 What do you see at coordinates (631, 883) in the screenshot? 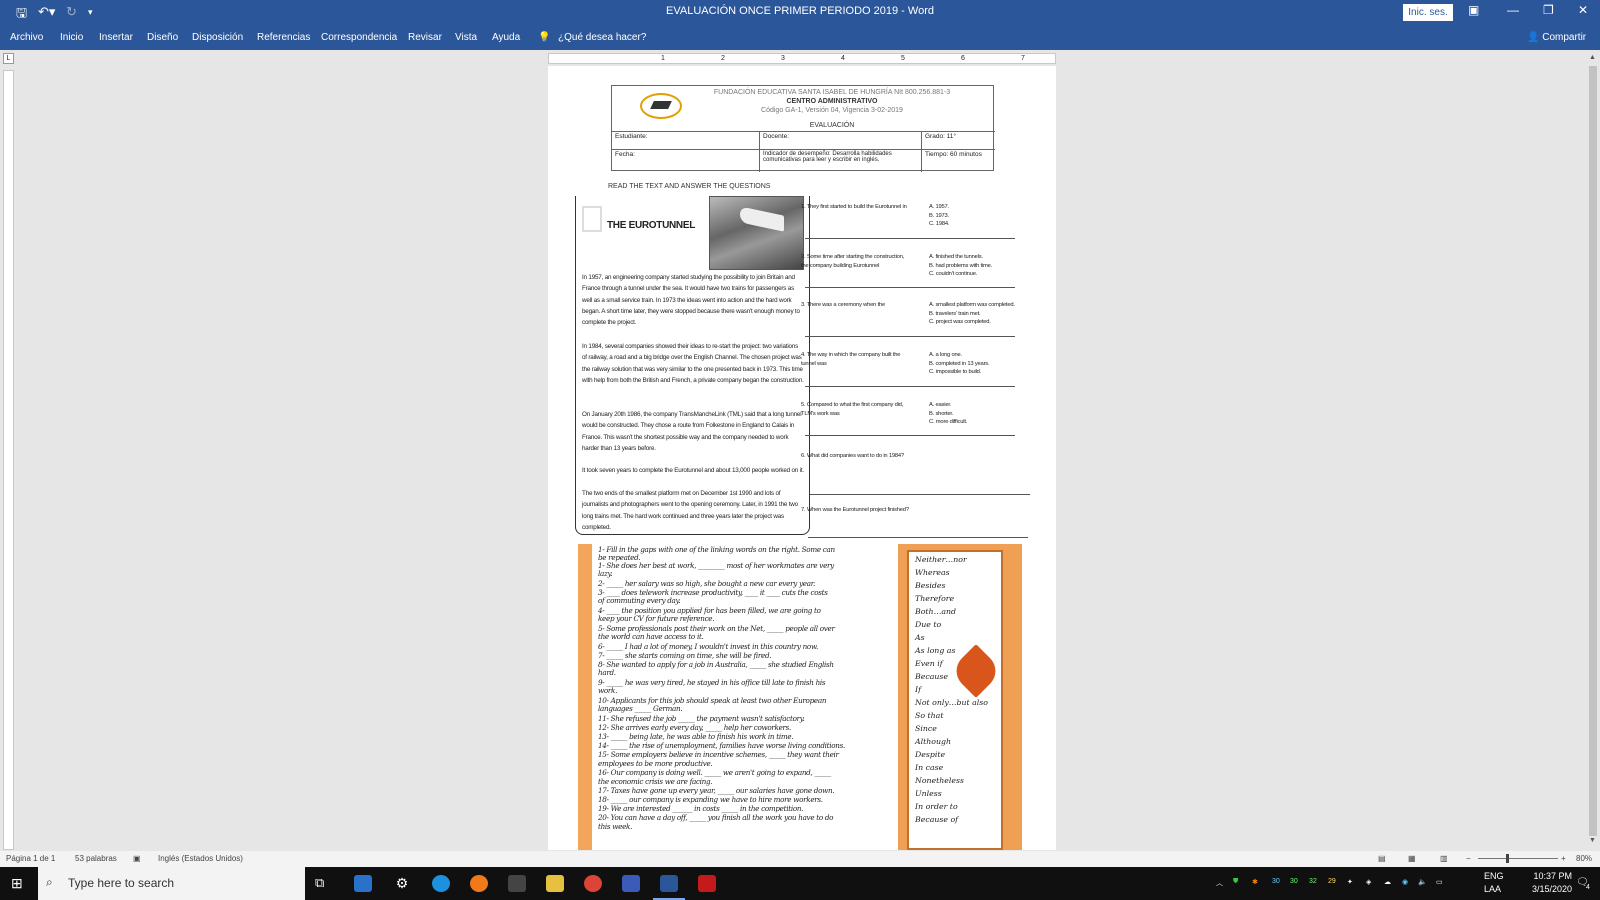
I see `screen-tool-icon` at bounding box center [631, 883].